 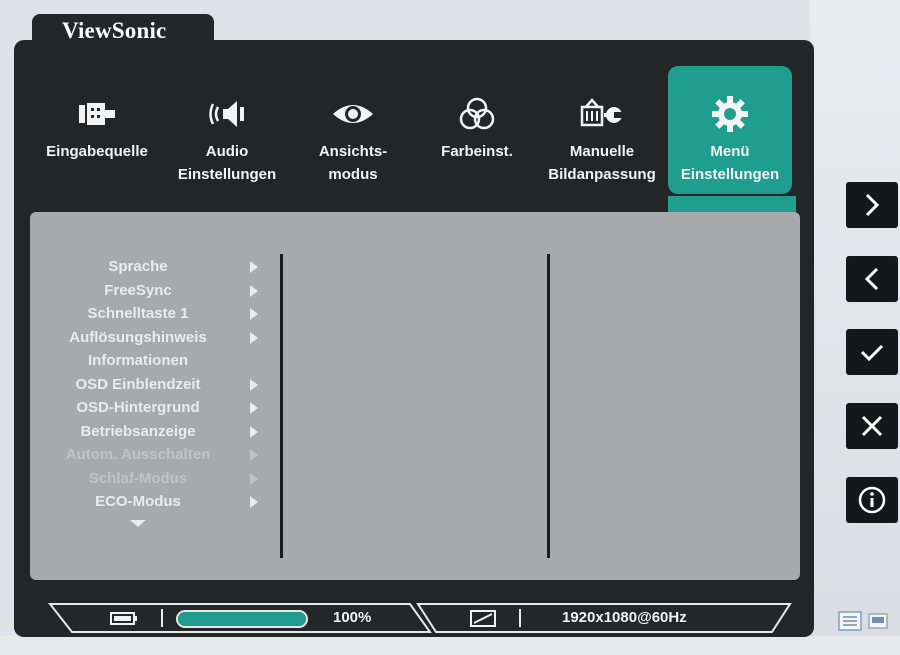 I want to click on menu-item-schnelltaste-1: Schnelltaste 1, so click(x=154, y=314).